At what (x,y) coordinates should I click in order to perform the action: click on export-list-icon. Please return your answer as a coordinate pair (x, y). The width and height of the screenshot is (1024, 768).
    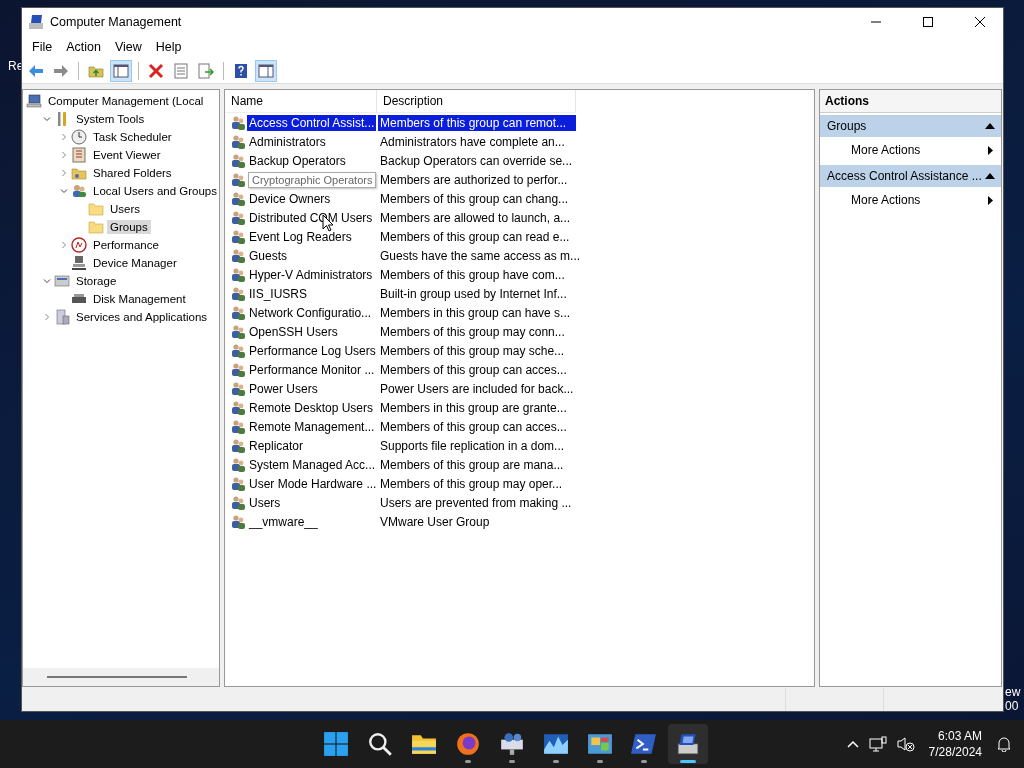
    Looking at the image, I should click on (206, 71).